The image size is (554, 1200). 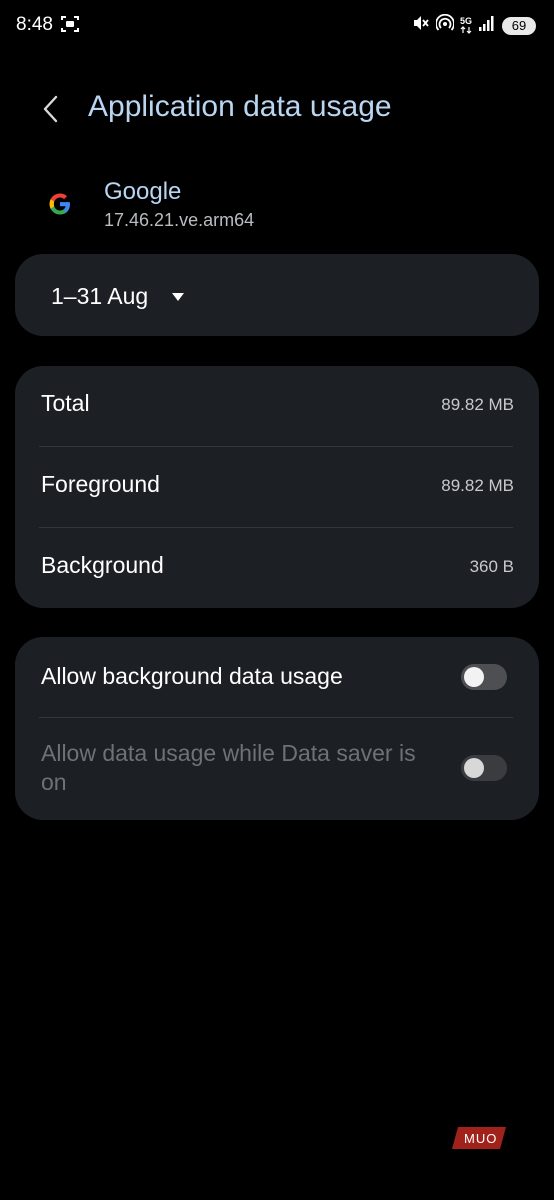 What do you see at coordinates (277, 568) in the screenshot?
I see `usage-row-background: Background 360 B` at bounding box center [277, 568].